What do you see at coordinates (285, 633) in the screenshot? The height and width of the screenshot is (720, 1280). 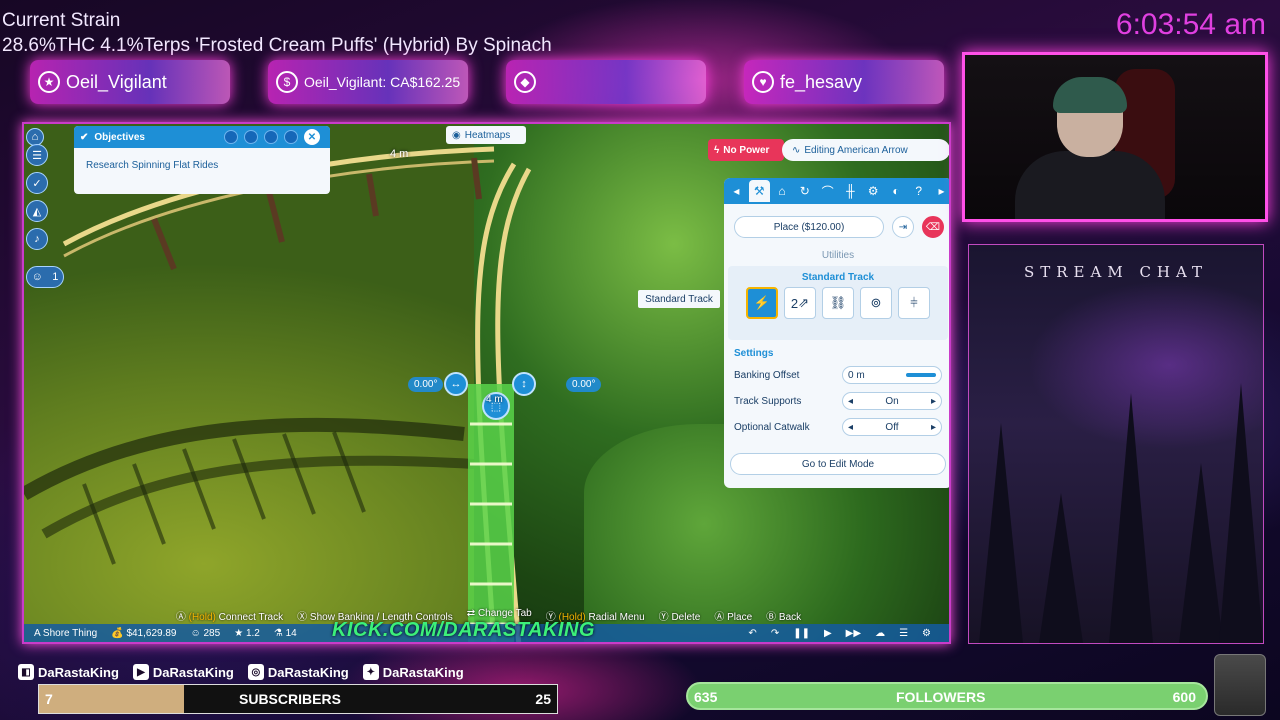 I see `park-research: ⚗ 14` at bounding box center [285, 633].